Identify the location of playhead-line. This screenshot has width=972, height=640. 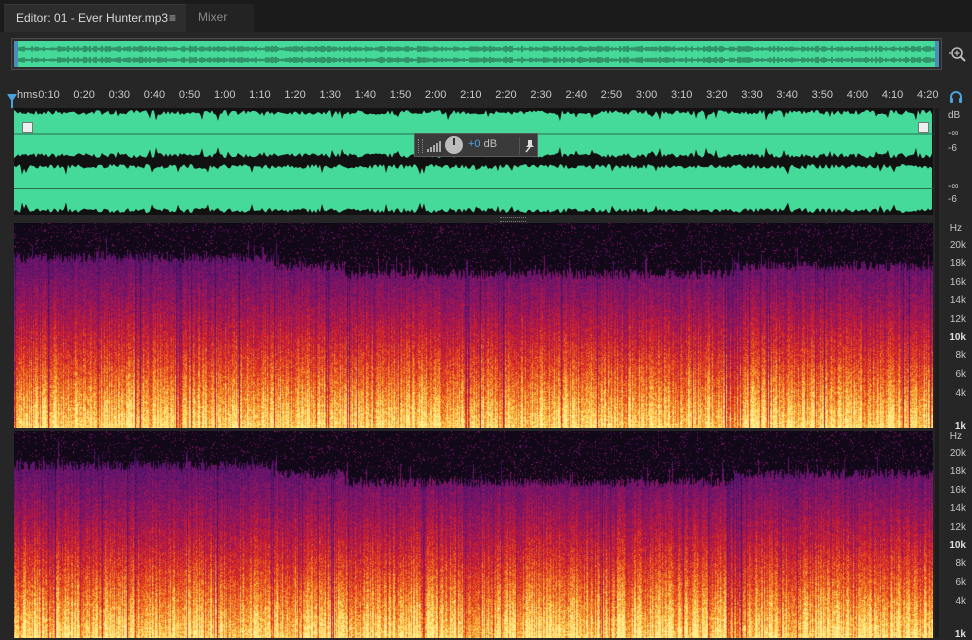
(12, 104).